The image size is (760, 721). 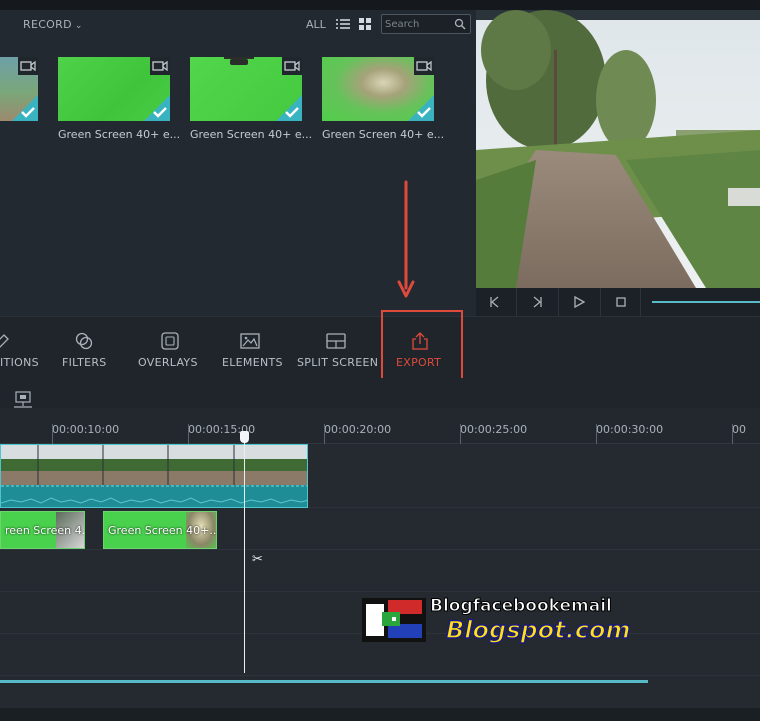 I want to click on preview-frame, so click(x=618, y=149).